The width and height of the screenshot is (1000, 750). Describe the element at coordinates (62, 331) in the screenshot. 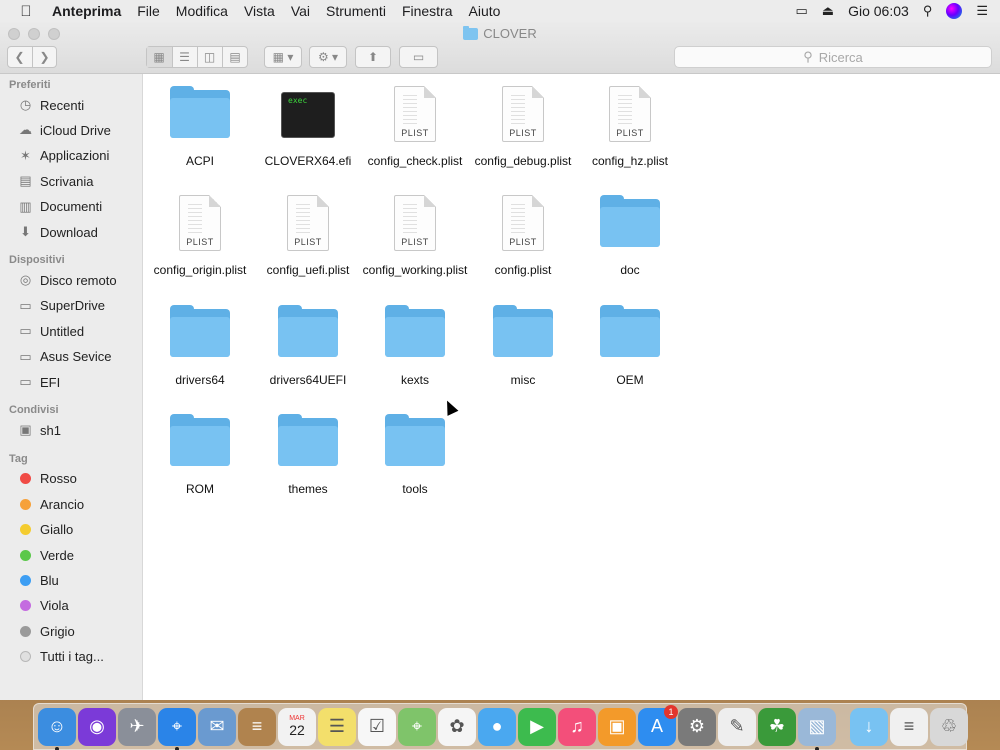

I see `sidebar-item-label: Untitled` at that location.